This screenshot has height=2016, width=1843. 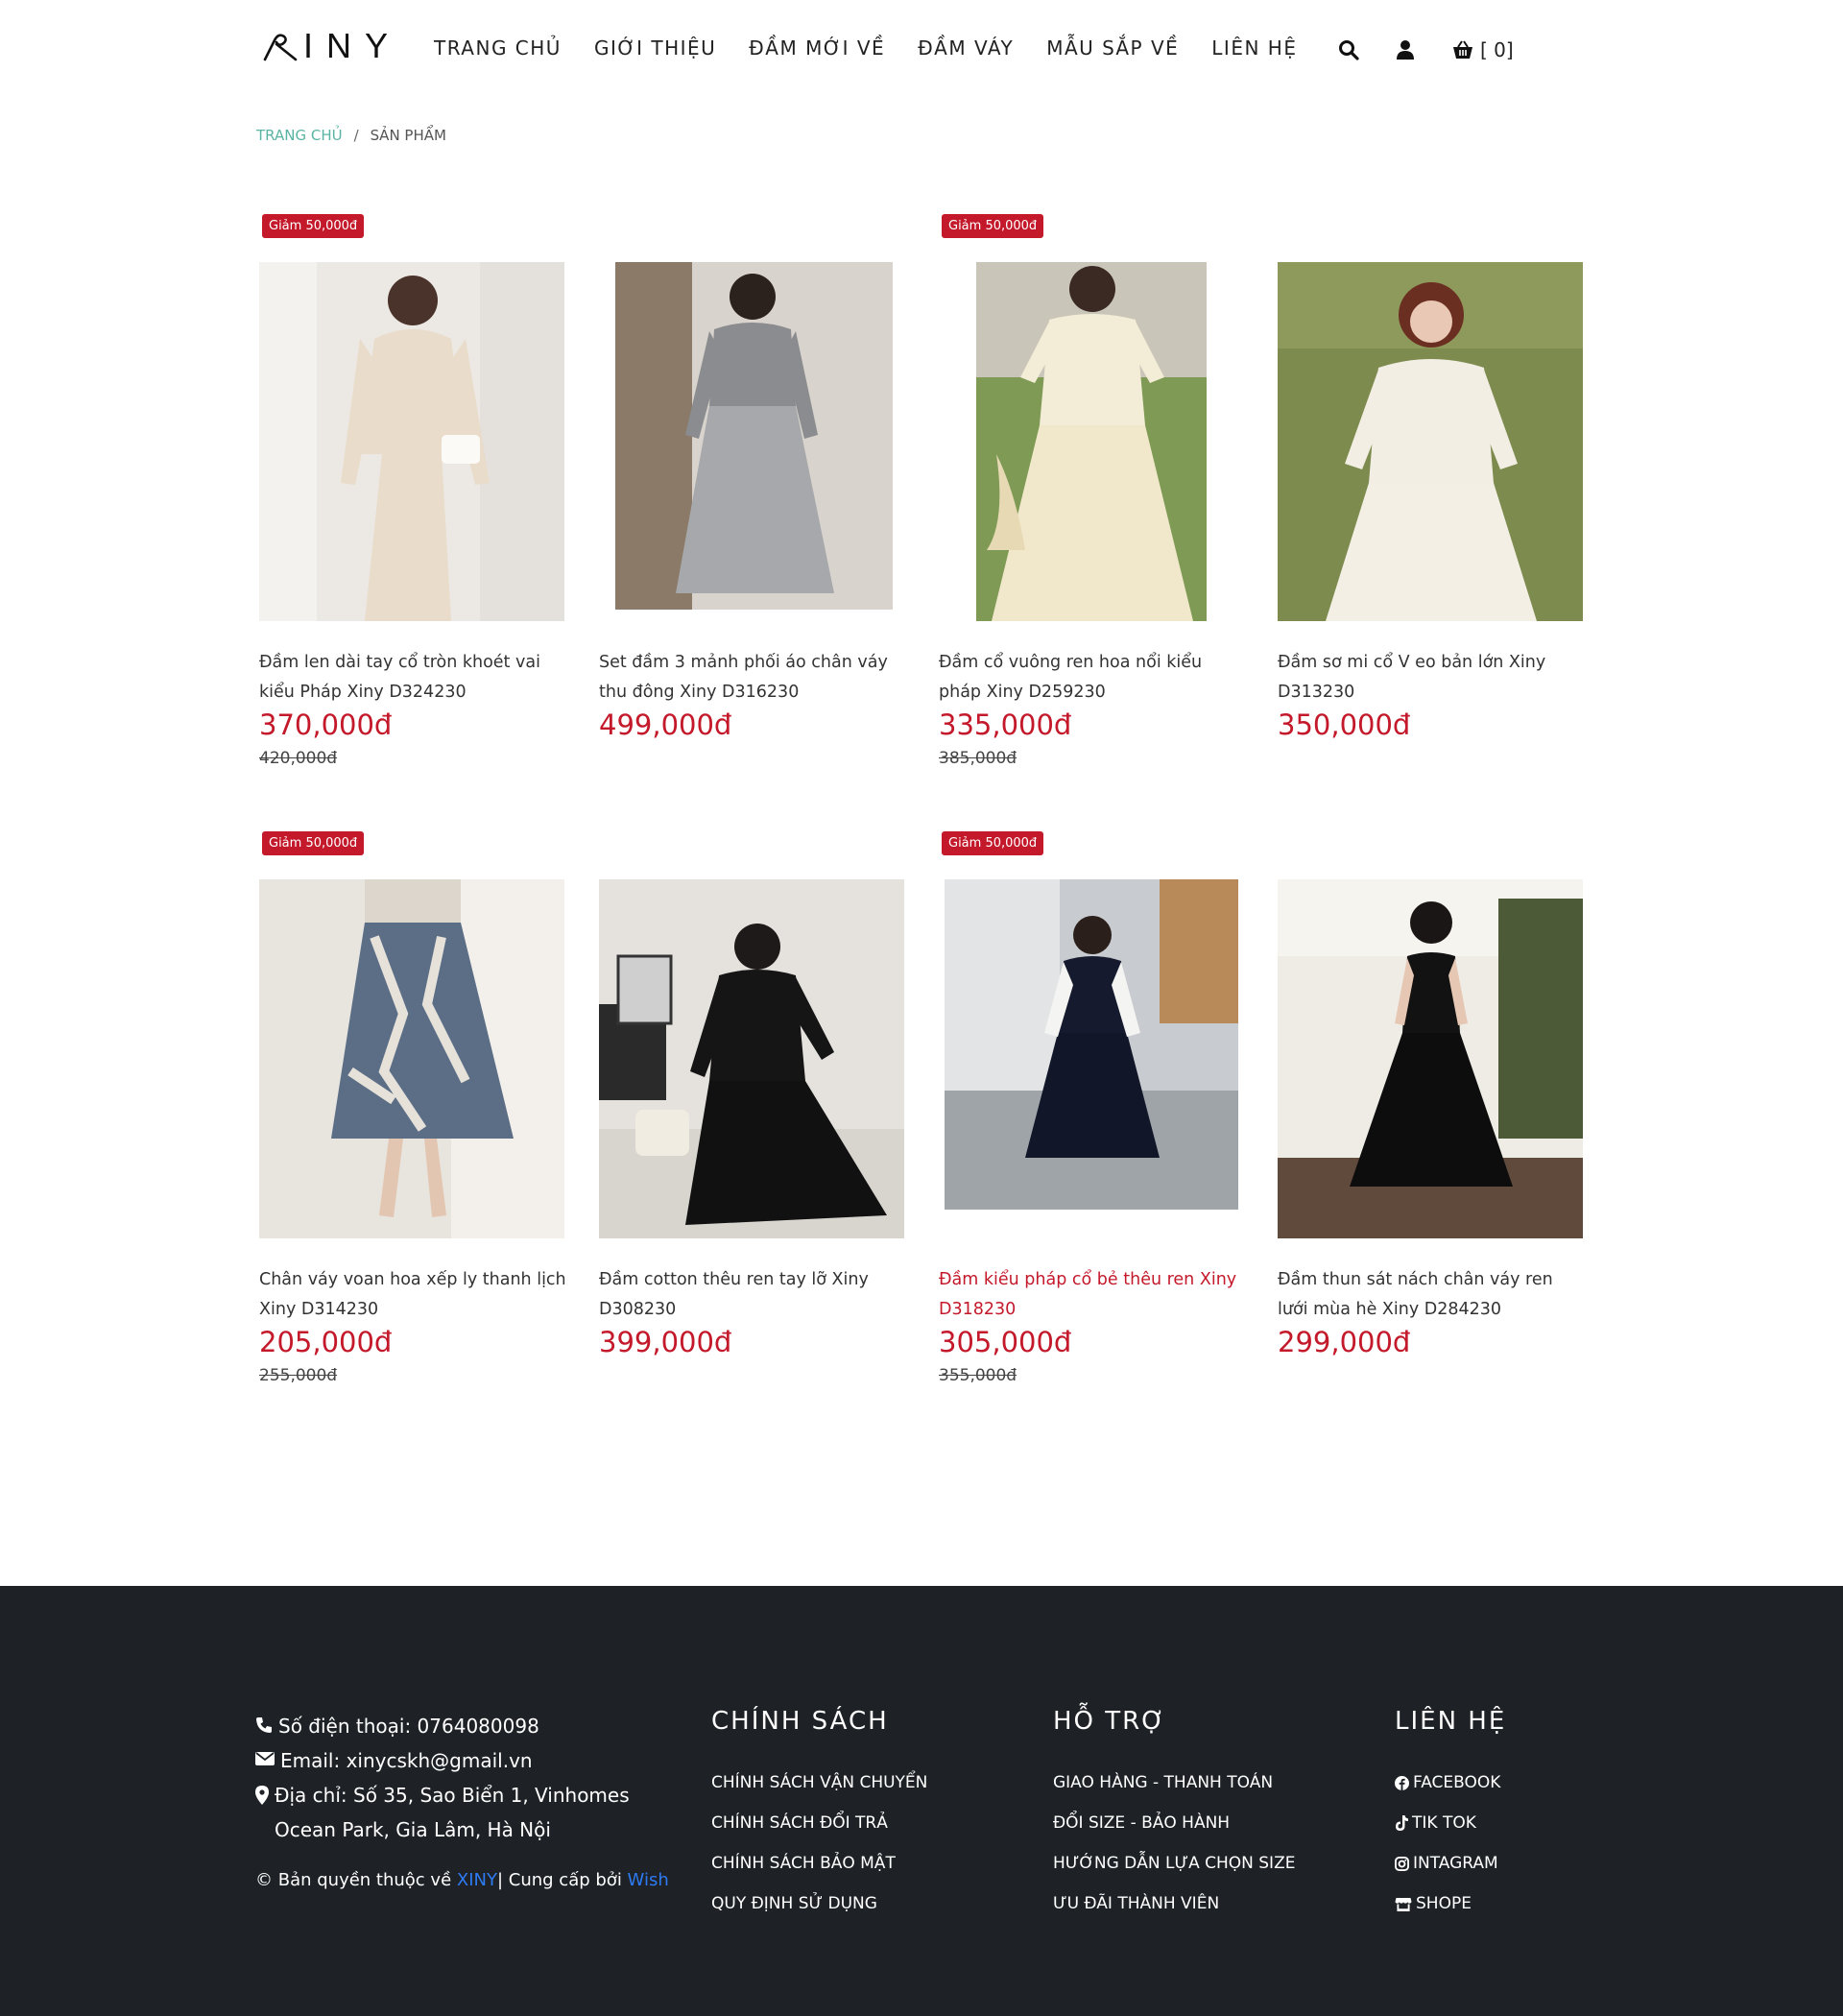 I want to click on footer-support-link: HƯỚNG DẪN LỰA CHỌN SIZE, so click(x=1174, y=1863).